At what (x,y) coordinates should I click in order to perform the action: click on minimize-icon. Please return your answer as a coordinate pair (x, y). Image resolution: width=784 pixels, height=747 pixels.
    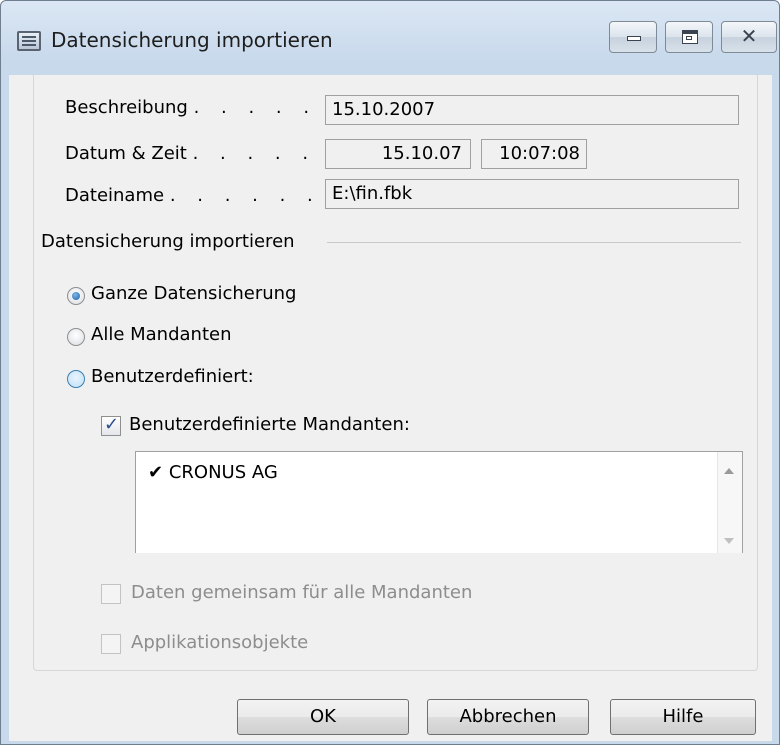
    Looking at the image, I should click on (634, 38).